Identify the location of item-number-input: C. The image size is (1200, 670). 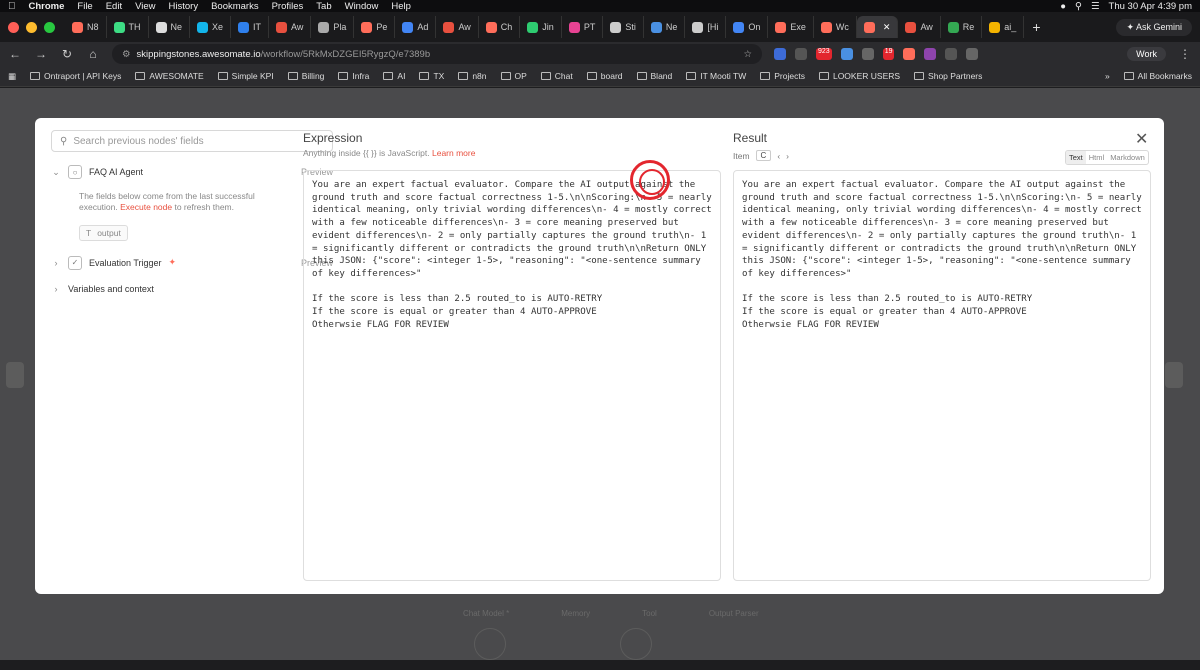
(763, 155).